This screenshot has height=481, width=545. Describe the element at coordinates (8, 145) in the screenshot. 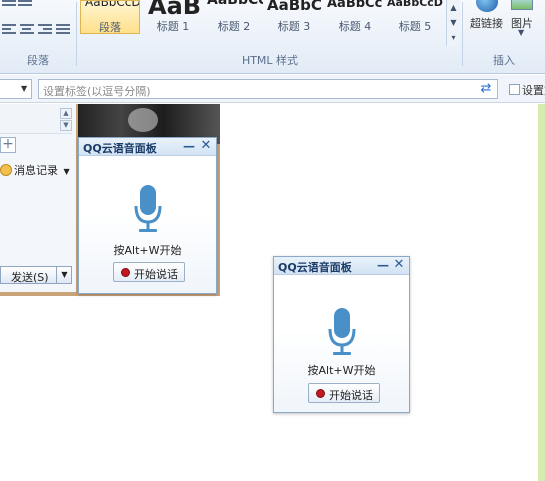

I see `add-icon: +` at that location.